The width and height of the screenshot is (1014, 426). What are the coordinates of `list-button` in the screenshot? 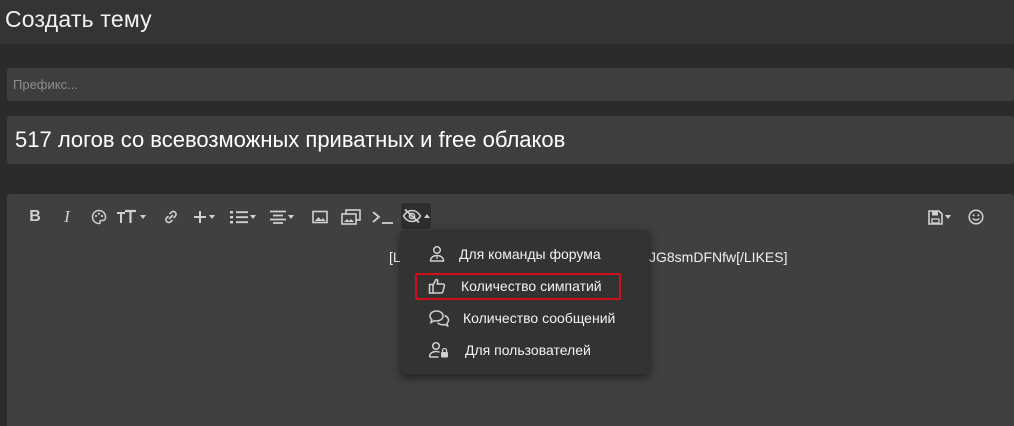 It's located at (243, 217).